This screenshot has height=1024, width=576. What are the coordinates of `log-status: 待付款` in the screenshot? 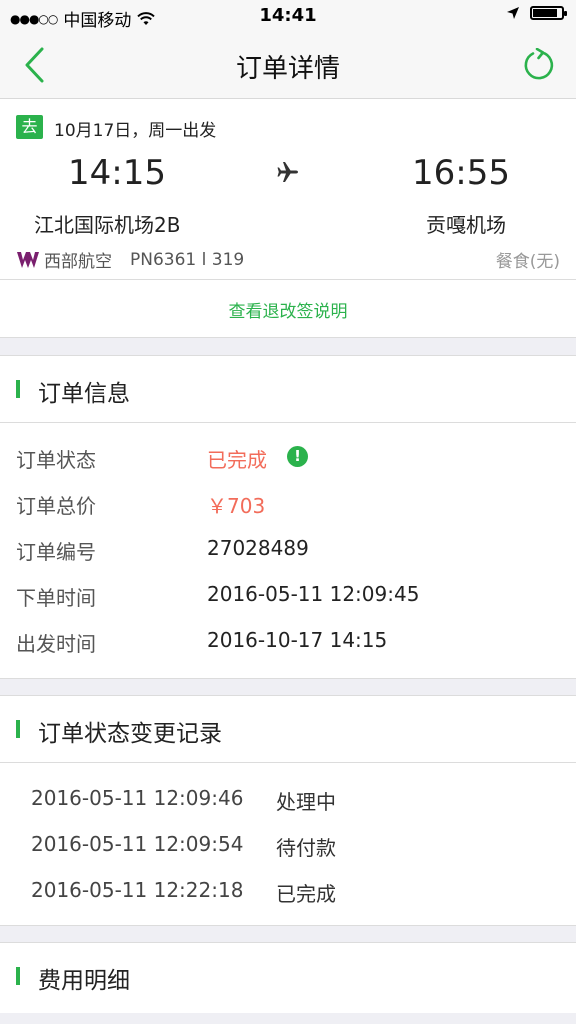 It's located at (306, 848).